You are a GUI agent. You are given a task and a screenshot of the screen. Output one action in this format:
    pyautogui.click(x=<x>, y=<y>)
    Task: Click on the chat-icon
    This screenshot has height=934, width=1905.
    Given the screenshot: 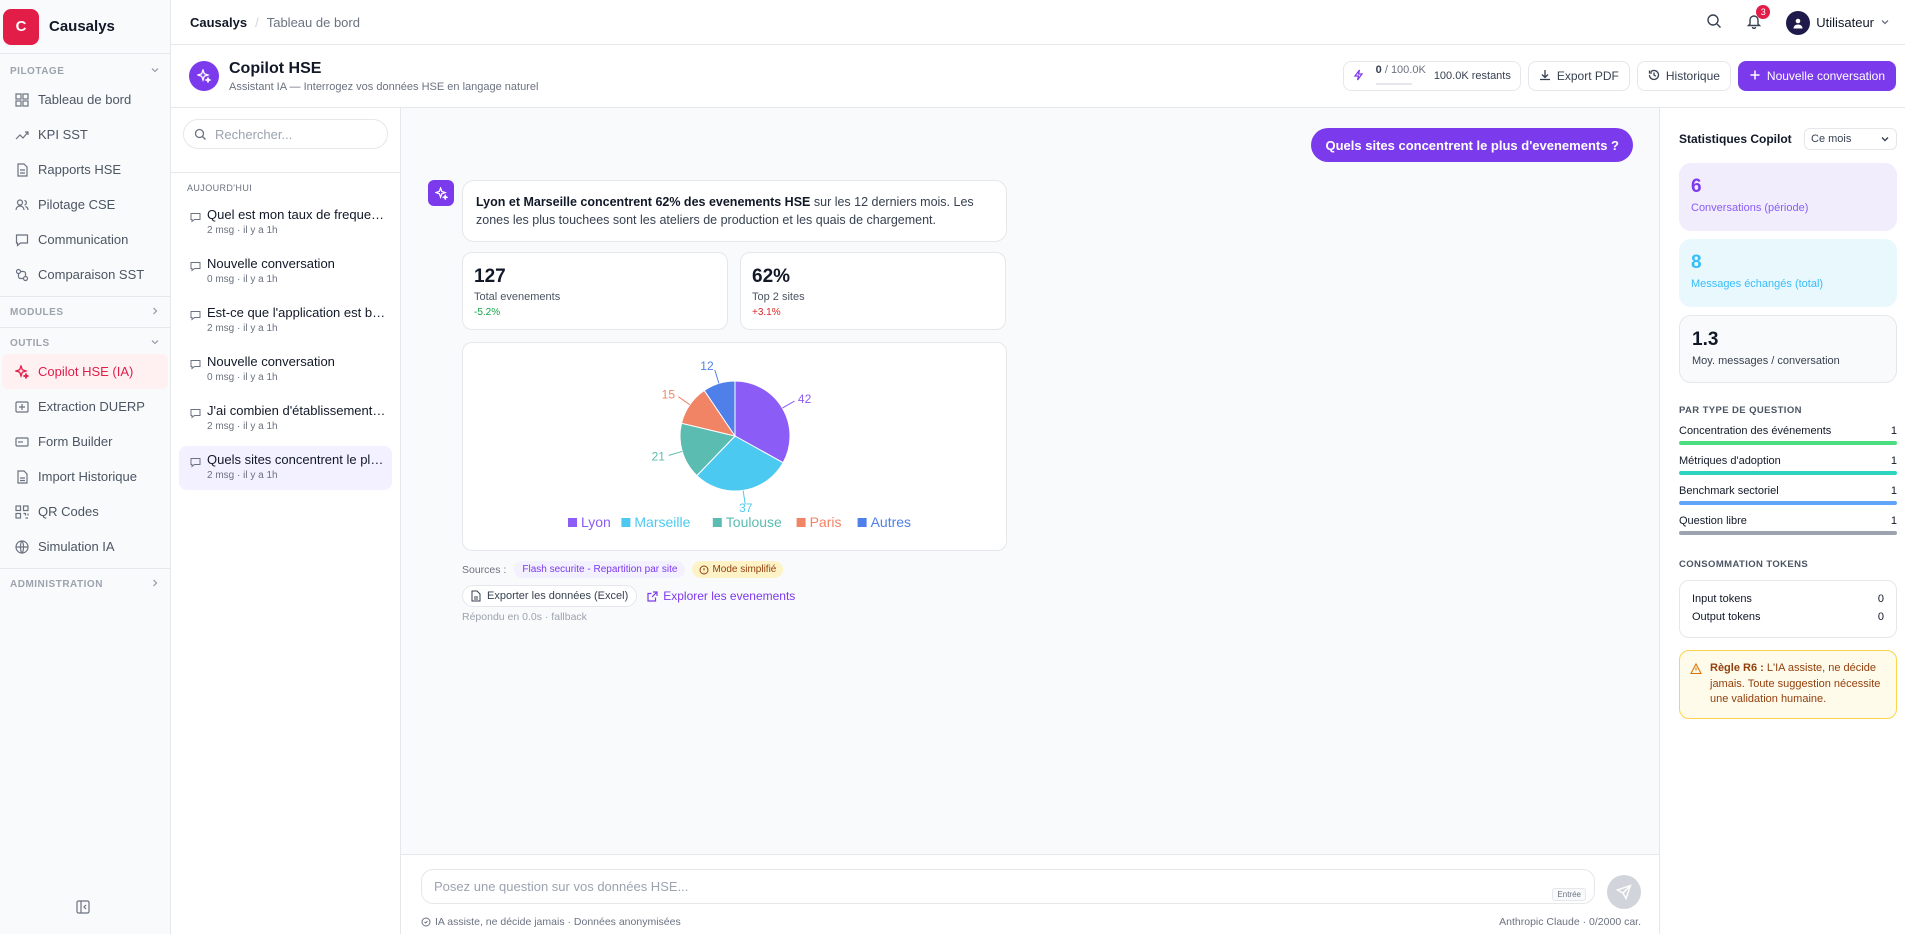 What is the action you would take?
    pyautogui.click(x=22, y=240)
    